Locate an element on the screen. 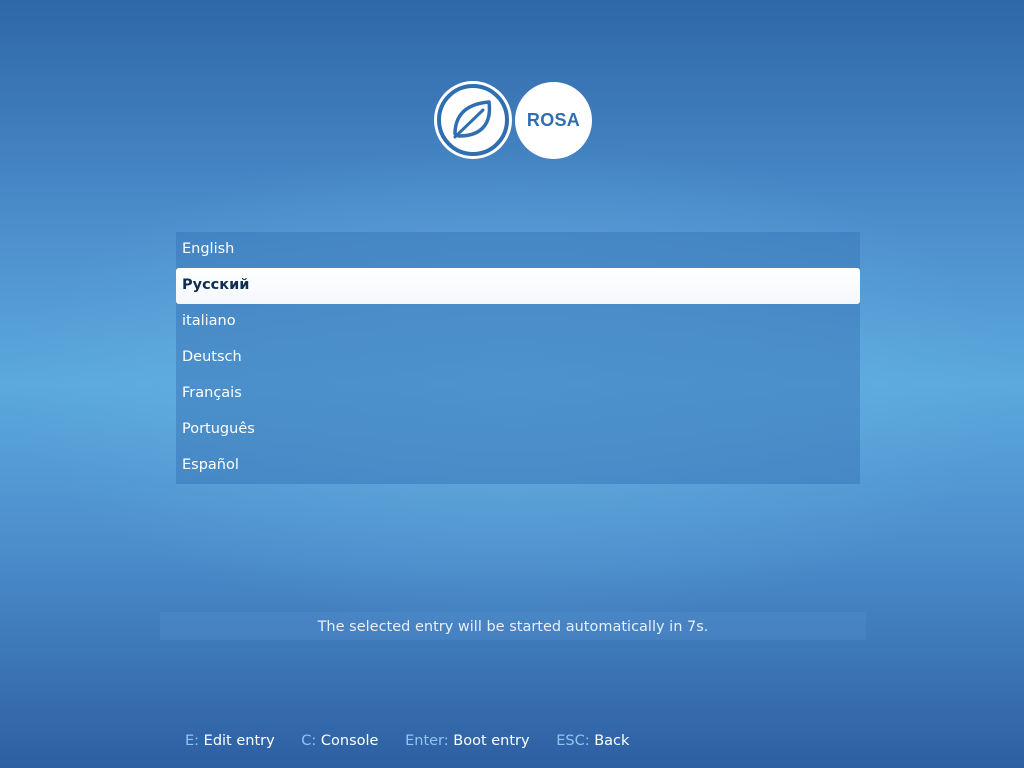 This screenshot has height=768, width=1024. hint-label: Edit entry is located at coordinates (239, 741).